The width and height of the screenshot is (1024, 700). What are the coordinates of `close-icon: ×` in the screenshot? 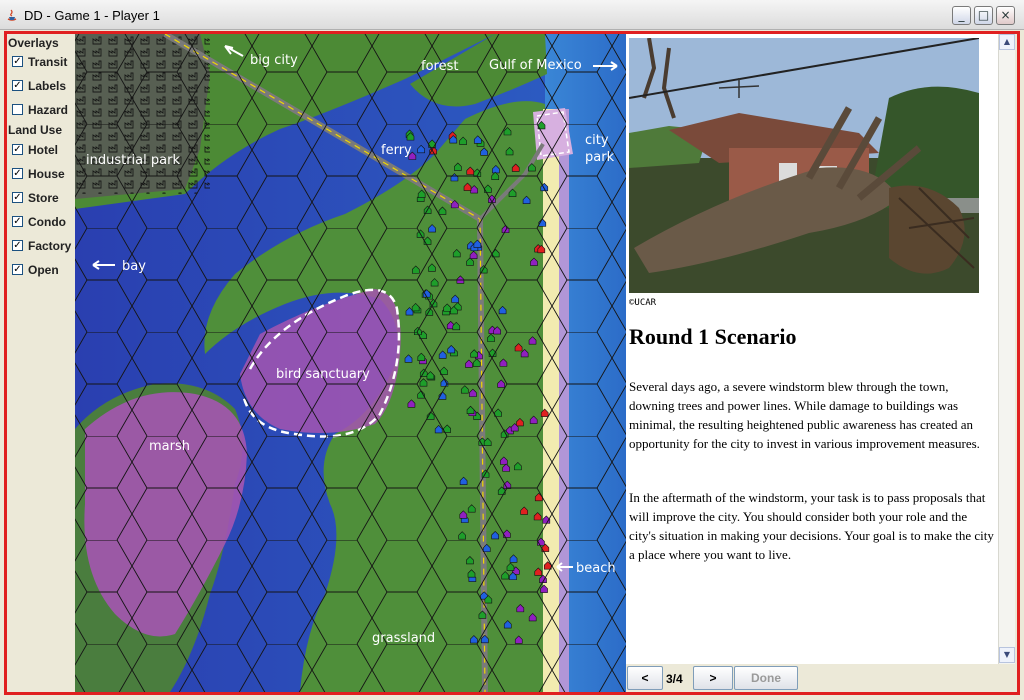 It's located at (1005, 15).